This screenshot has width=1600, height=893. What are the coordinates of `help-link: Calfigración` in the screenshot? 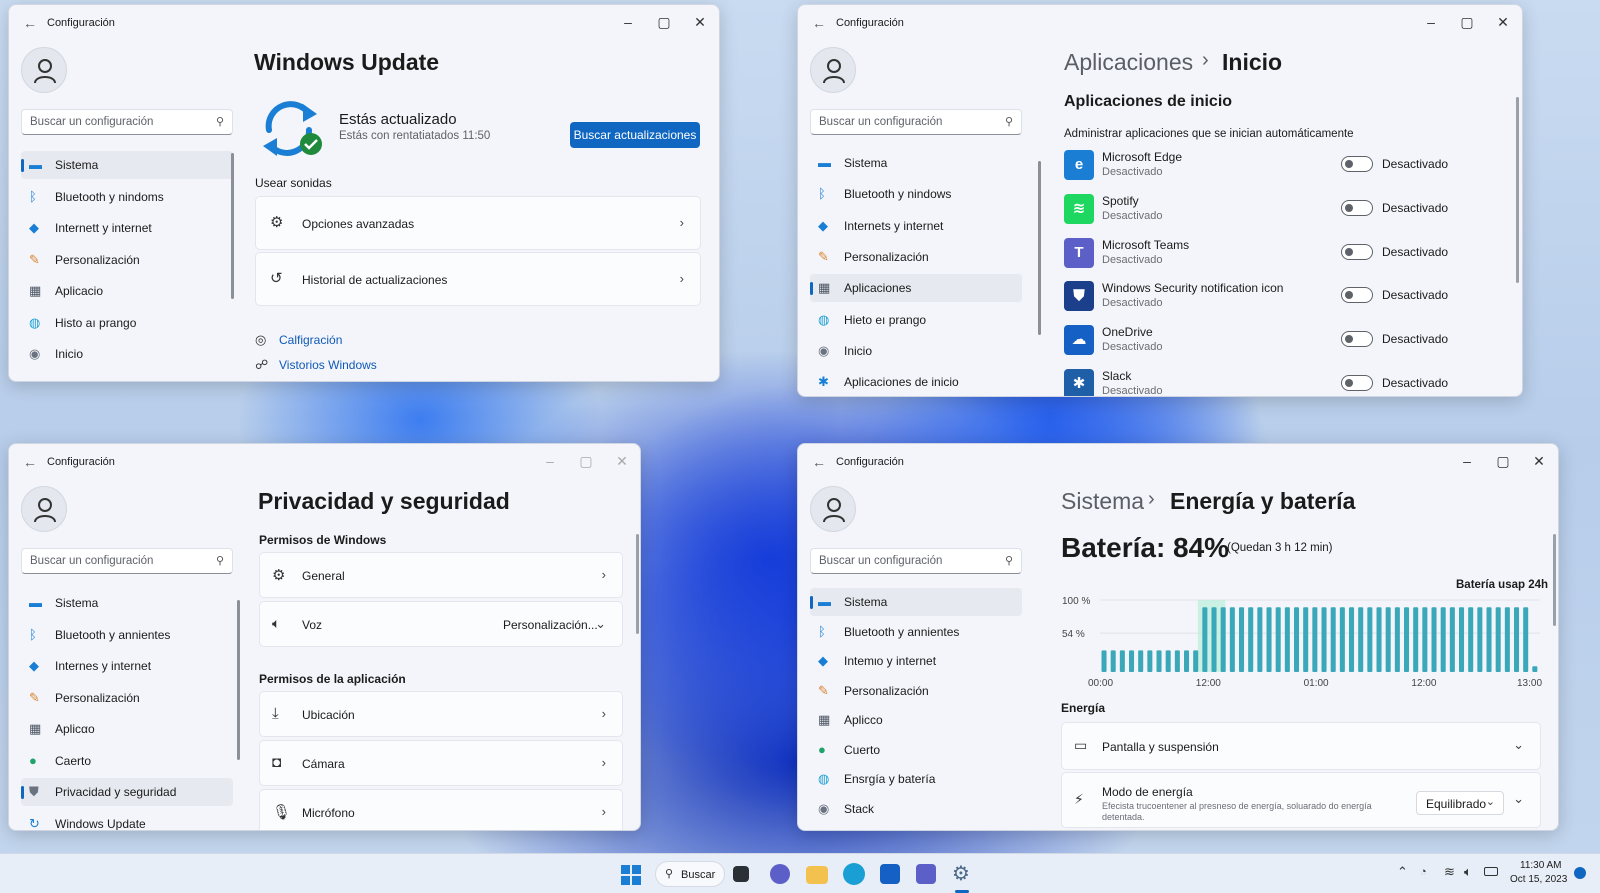 It's located at (310, 340).